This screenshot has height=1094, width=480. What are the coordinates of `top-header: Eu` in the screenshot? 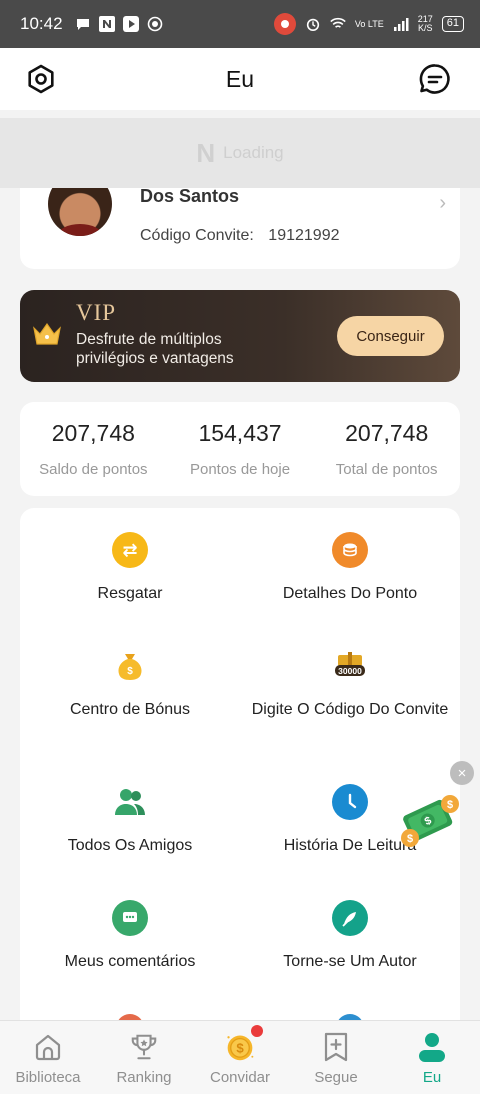 It's located at (240, 79).